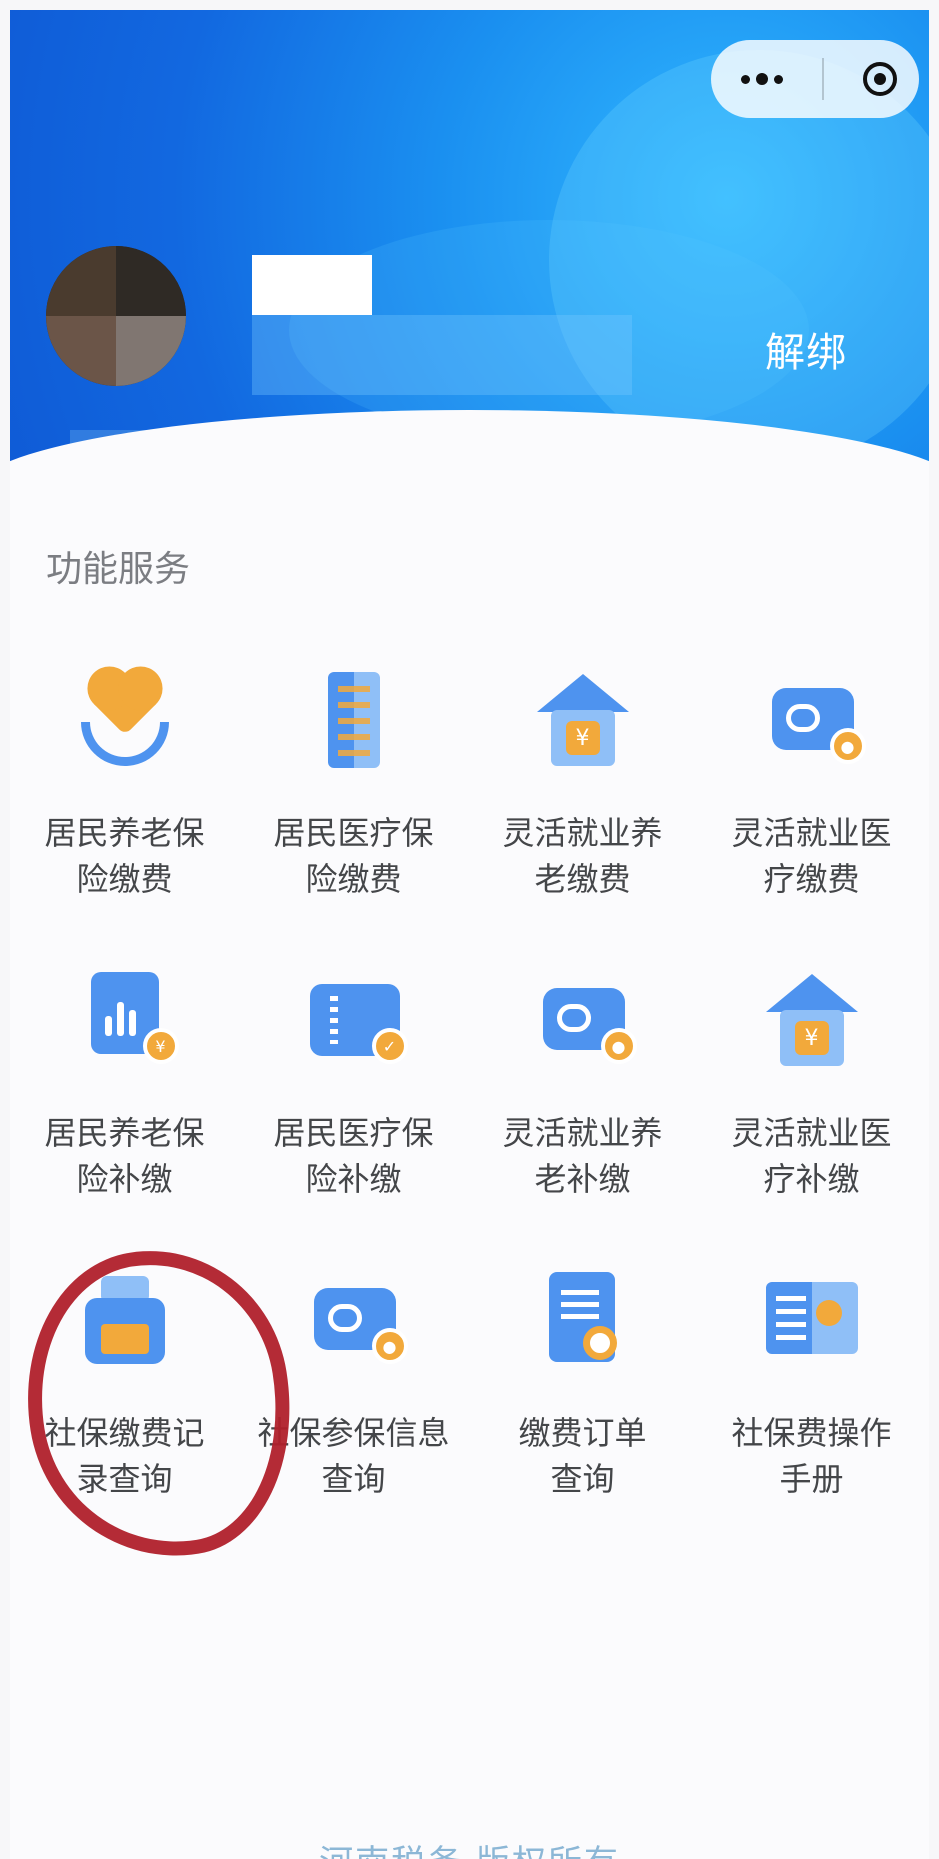  I want to click on service-label: 灵活就业养 老补缴, so click(582, 1156).